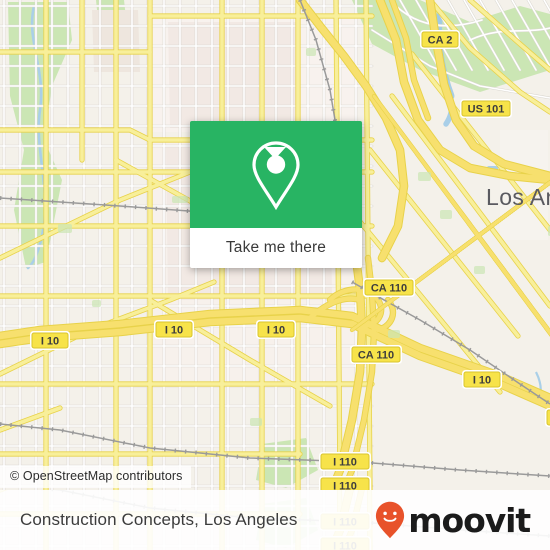 This screenshot has width=550, height=550. What do you see at coordinates (276, 248) in the screenshot?
I see `popup-action-button: Take me there` at bounding box center [276, 248].